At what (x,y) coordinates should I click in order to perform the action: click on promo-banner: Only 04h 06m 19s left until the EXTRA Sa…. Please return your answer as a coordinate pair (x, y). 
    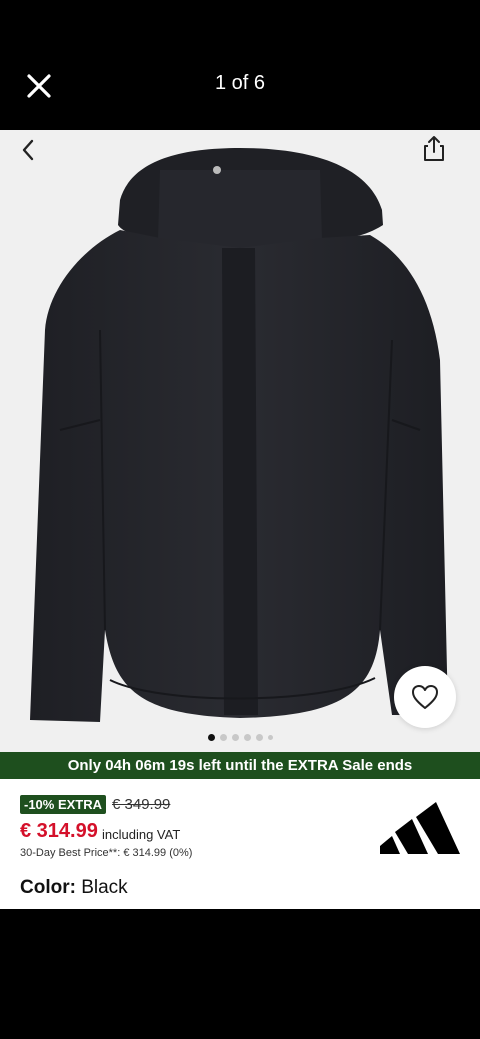
    Looking at the image, I should click on (240, 765).